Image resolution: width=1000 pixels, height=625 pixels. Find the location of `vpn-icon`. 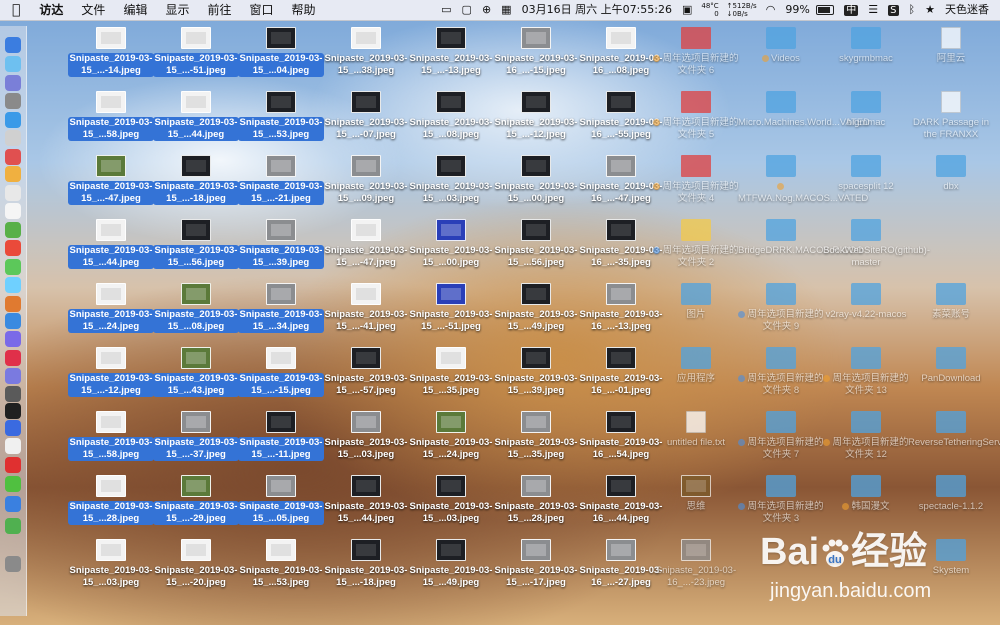

vpn-icon is located at coordinates (13, 428).